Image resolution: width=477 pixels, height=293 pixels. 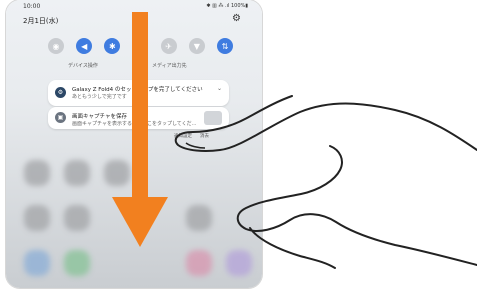 I want to click on notification-title: 画面キャプチャを保存, so click(x=99, y=117).